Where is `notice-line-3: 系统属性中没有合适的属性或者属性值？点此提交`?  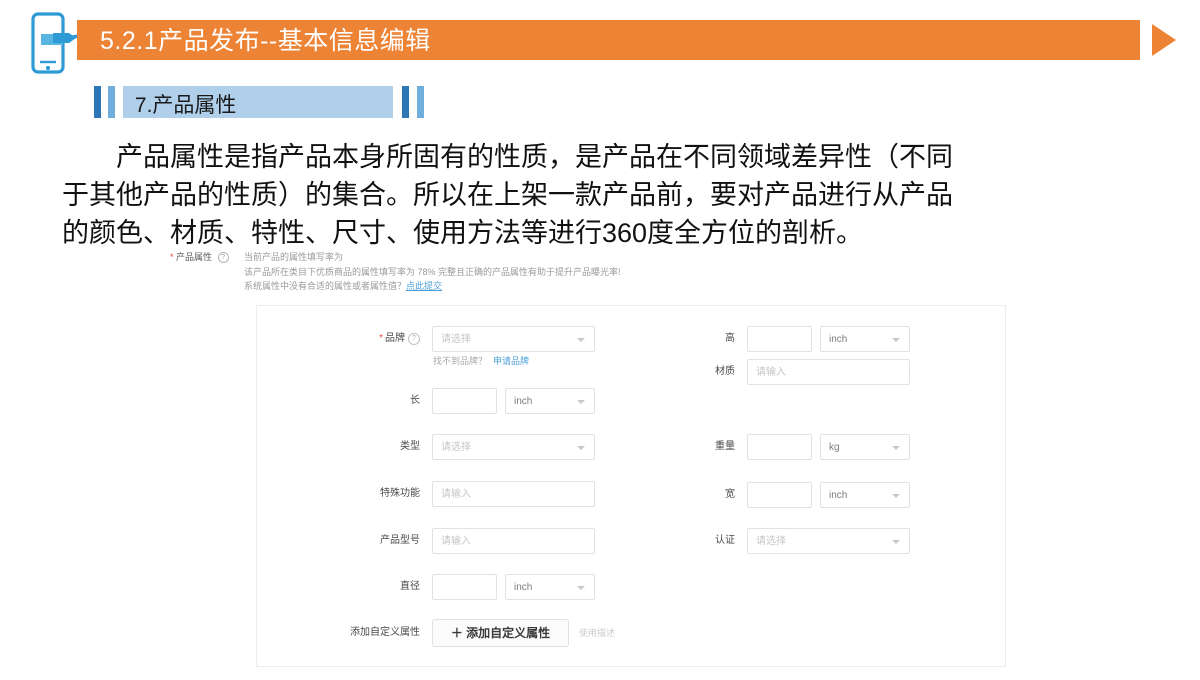
notice-line-3: 系统属性中没有合适的属性或者属性值？点此提交 is located at coordinates (432, 286).